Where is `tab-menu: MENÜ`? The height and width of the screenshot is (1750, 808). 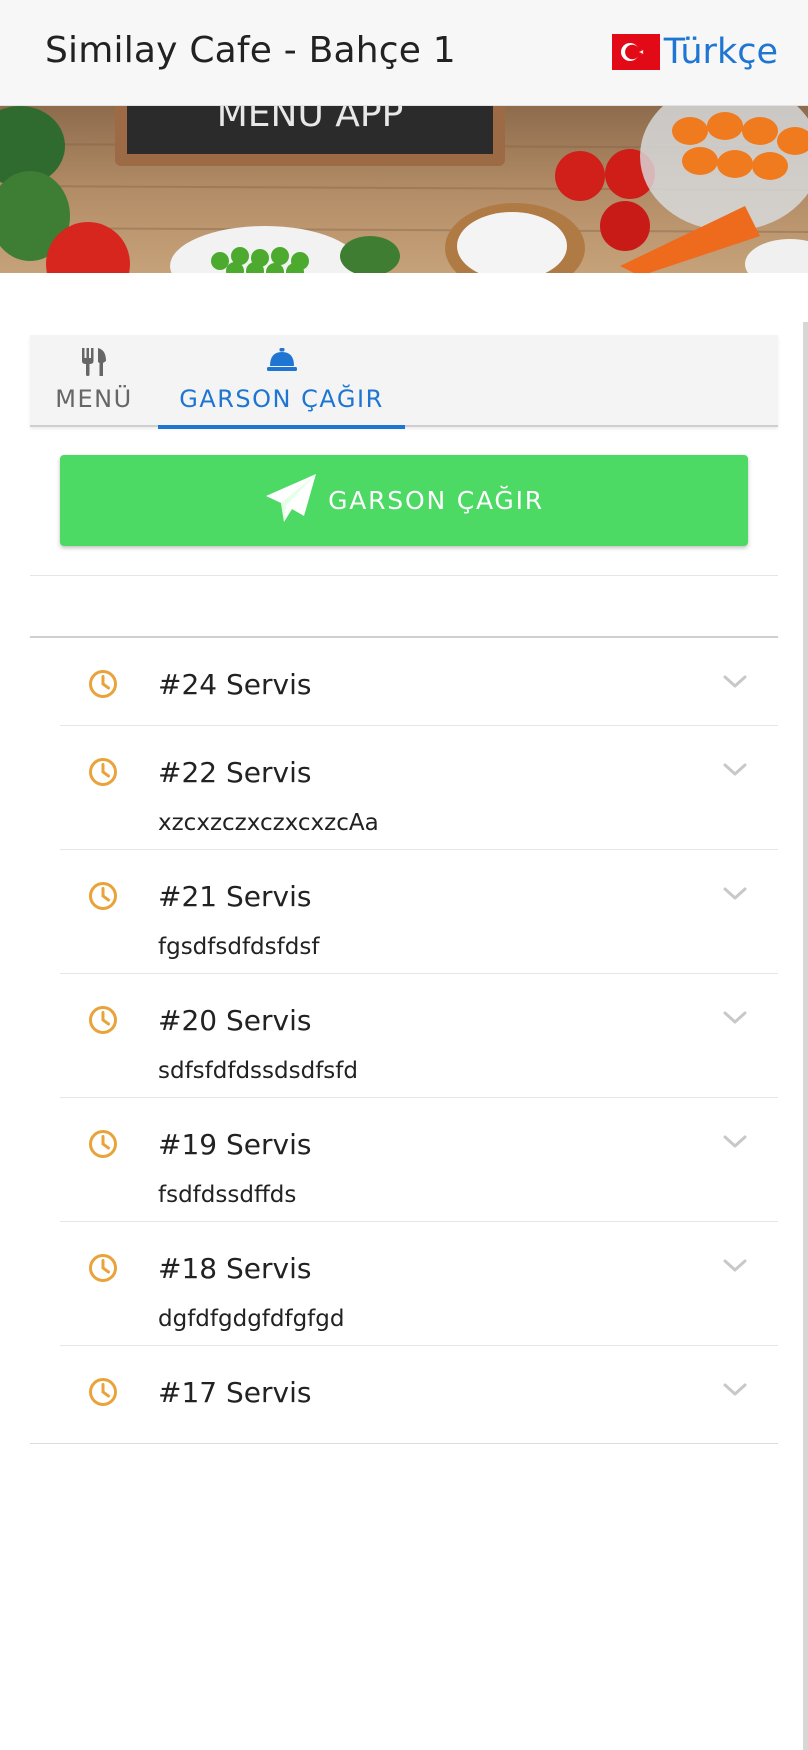 tab-menu: MENÜ is located at coordinates (94, 381).